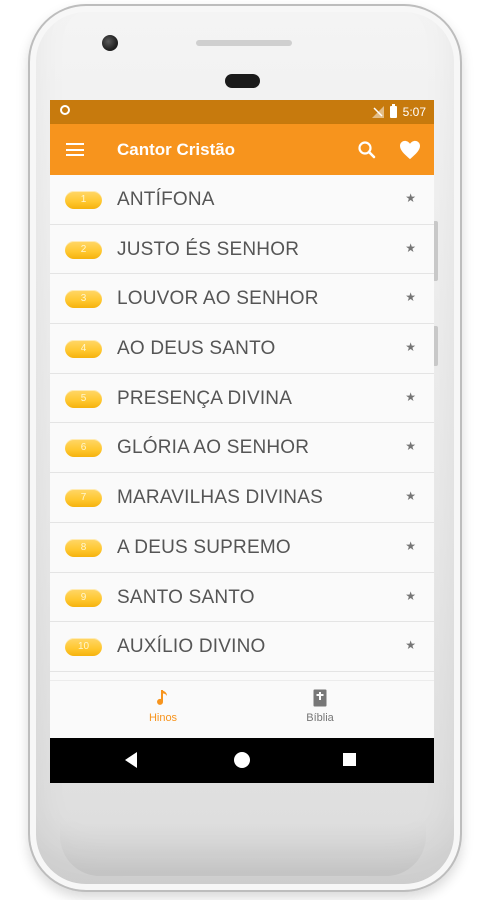 The height and width of the screenshot is (900, 487). What do you see at coordinates (204, 547) in the screenshot?
I see `hymn-title: A DEUS SUPREMO` at bounding box center [204, 547].